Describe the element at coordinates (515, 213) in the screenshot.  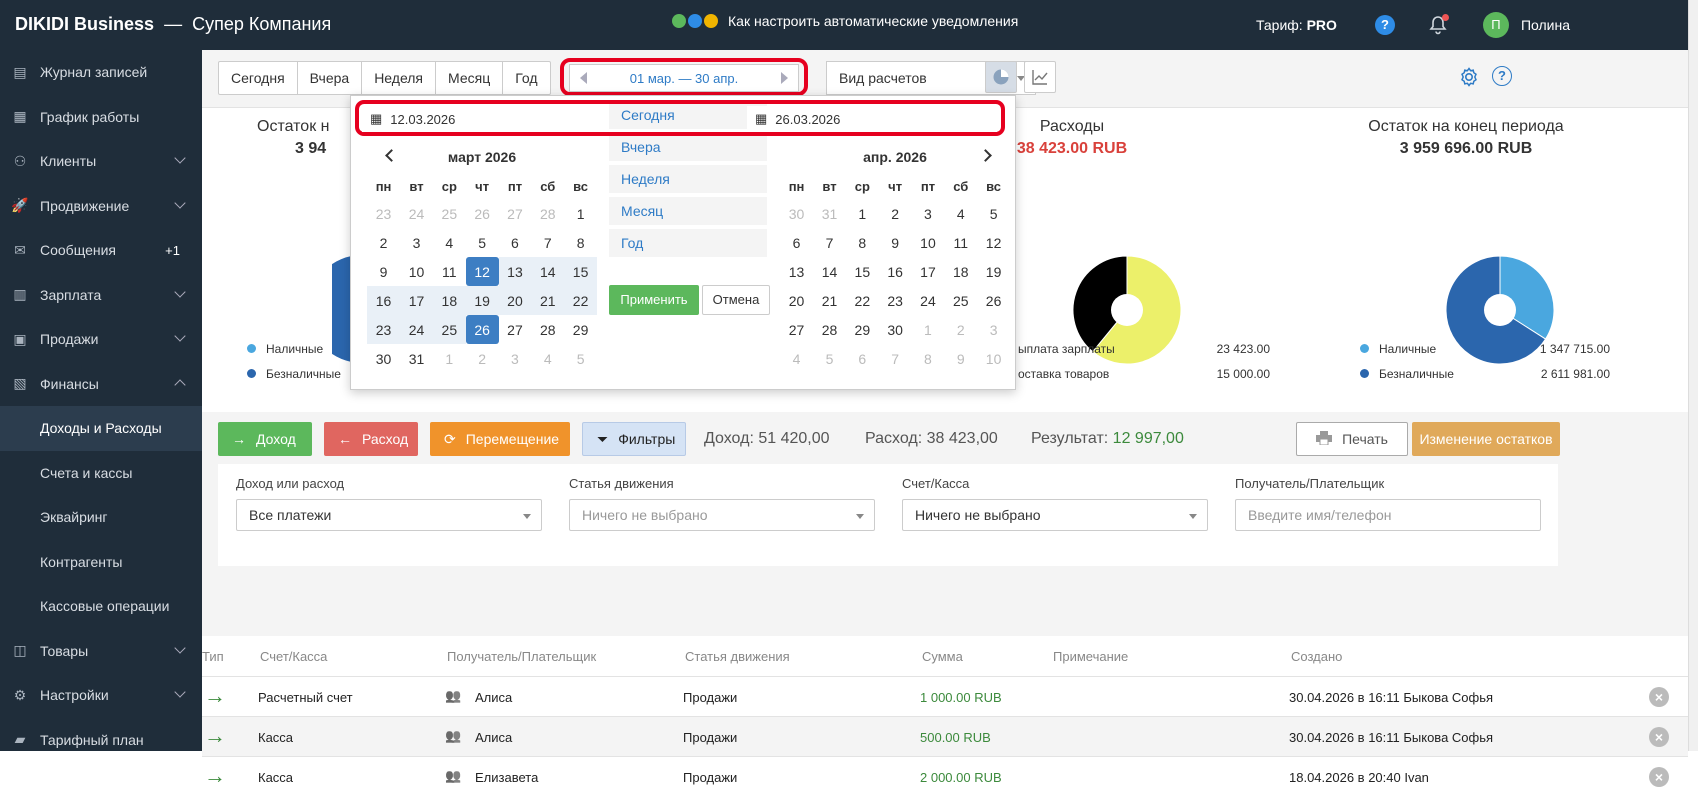
I see `calendar-day: 27` at that location.